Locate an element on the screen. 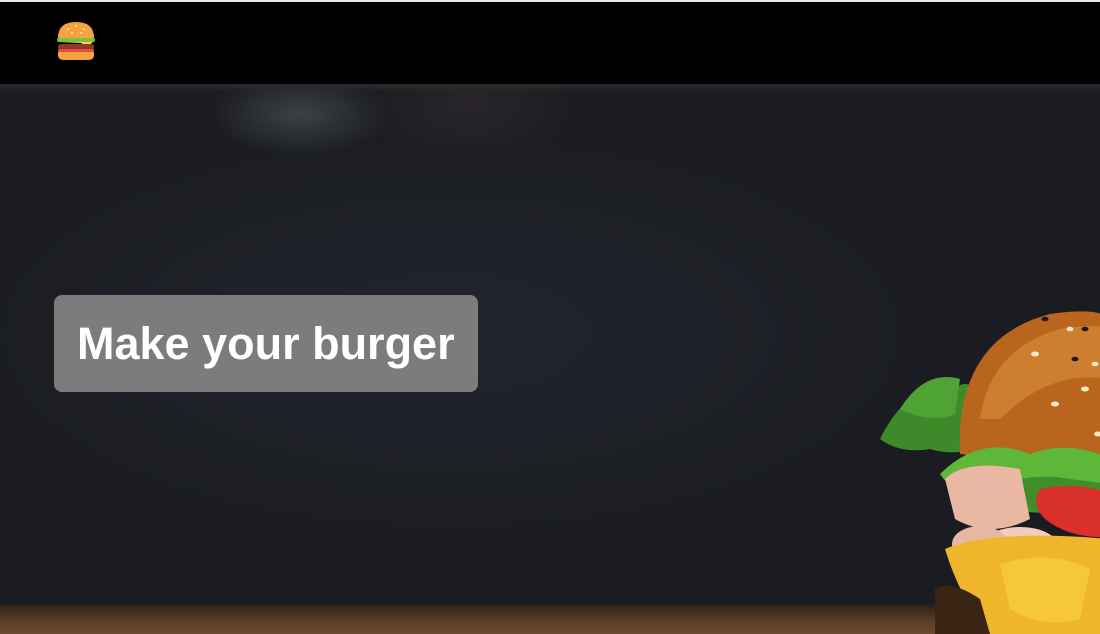 This screenshot has width=1100, height=634. burger-photo is located at coordinates (985, 426).